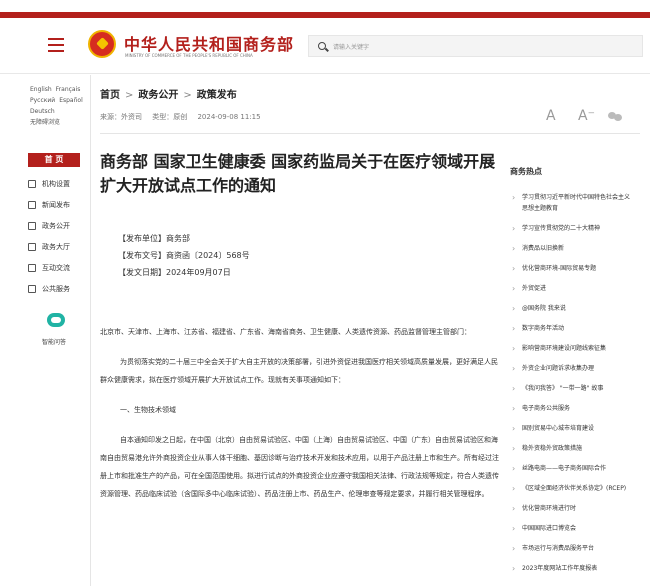 The image size is (650, 586). Describe the element at coordinates (571, 428) in the screenshot. I see `hot-item: 国别贸易中心城市培育建设` at that location.